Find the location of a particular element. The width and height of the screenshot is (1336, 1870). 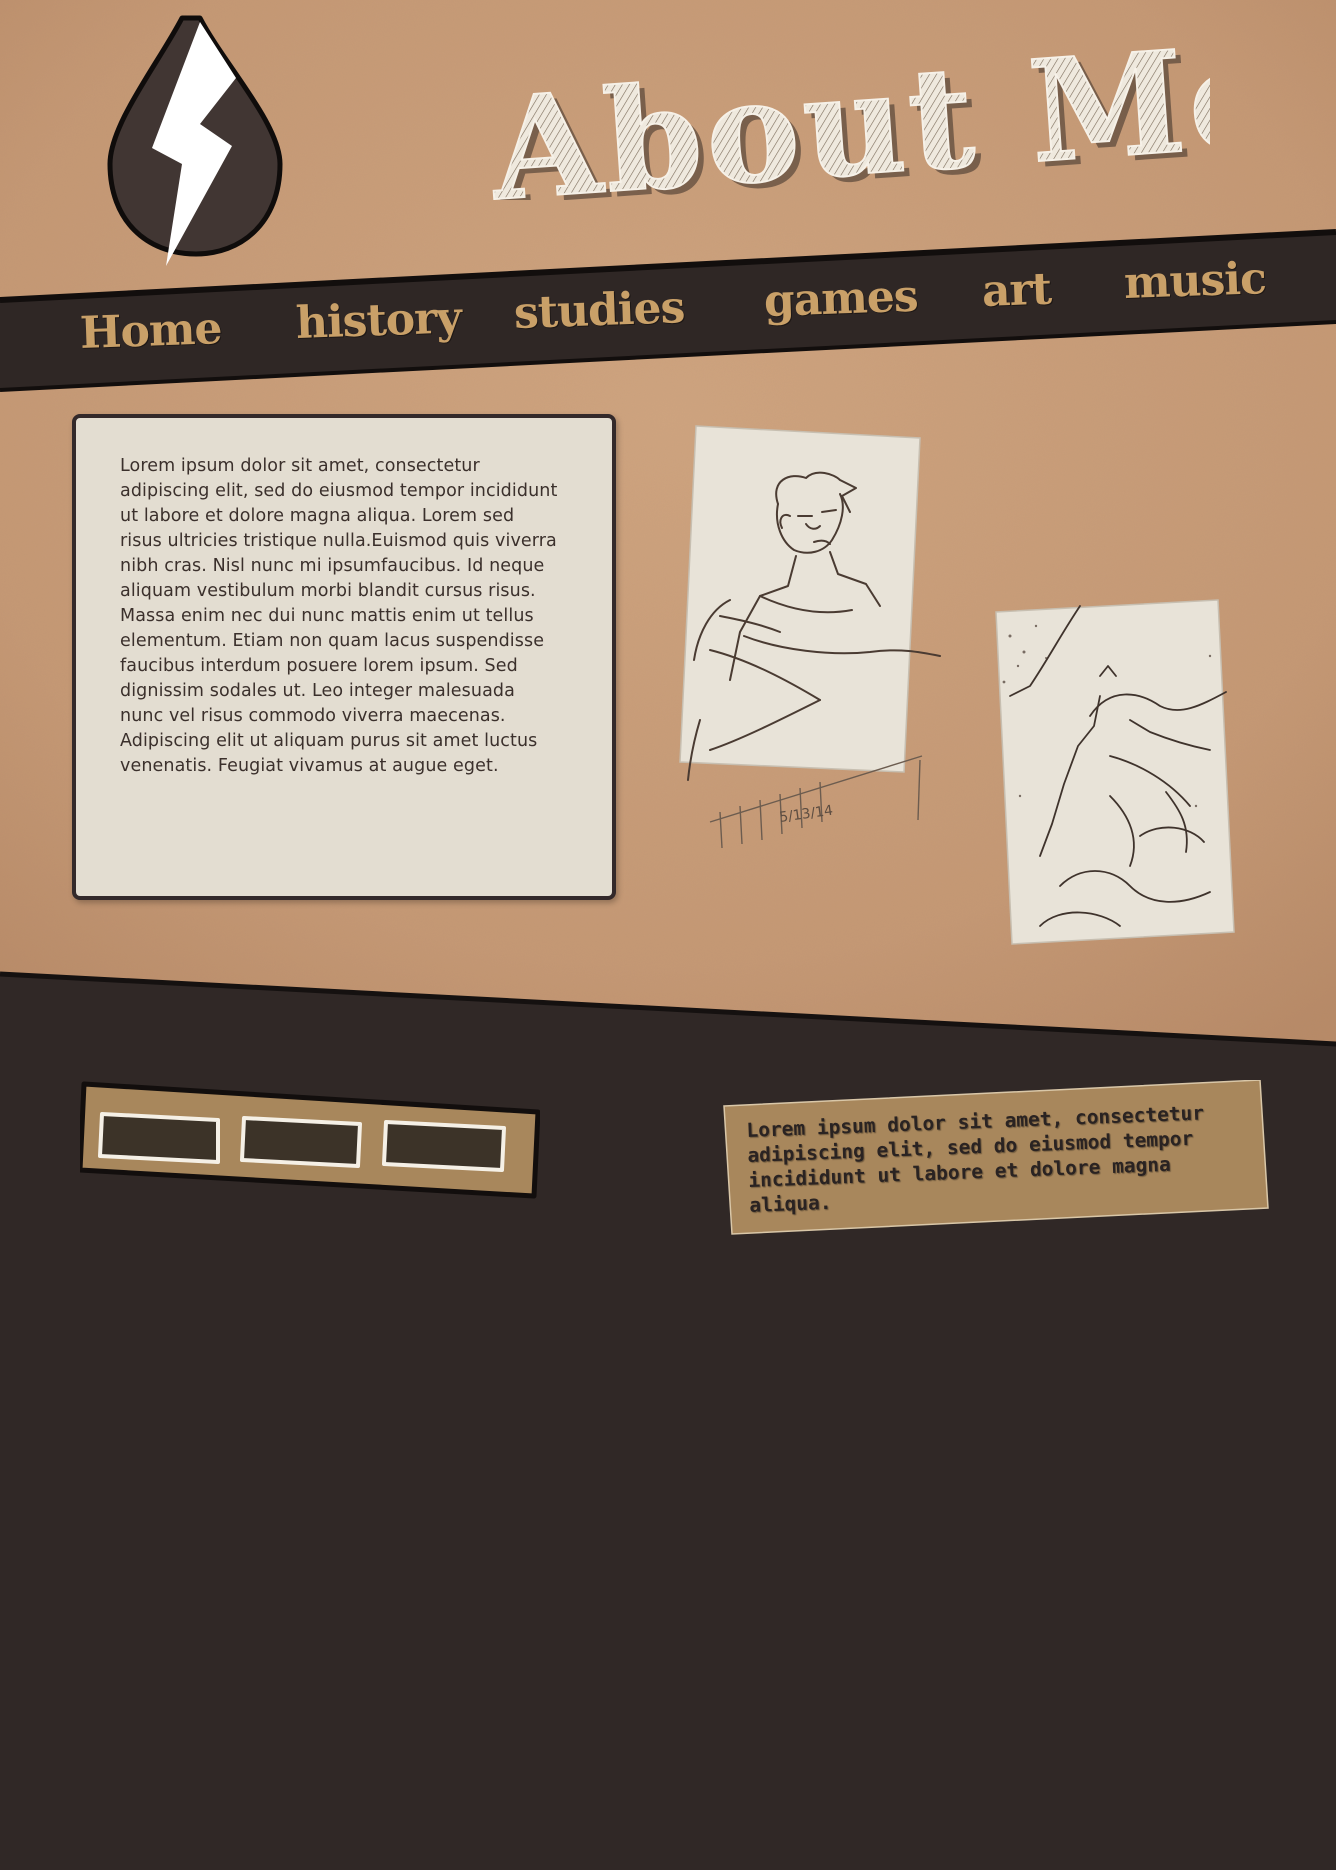

nav-history: history is located at coordinates (378, 320).